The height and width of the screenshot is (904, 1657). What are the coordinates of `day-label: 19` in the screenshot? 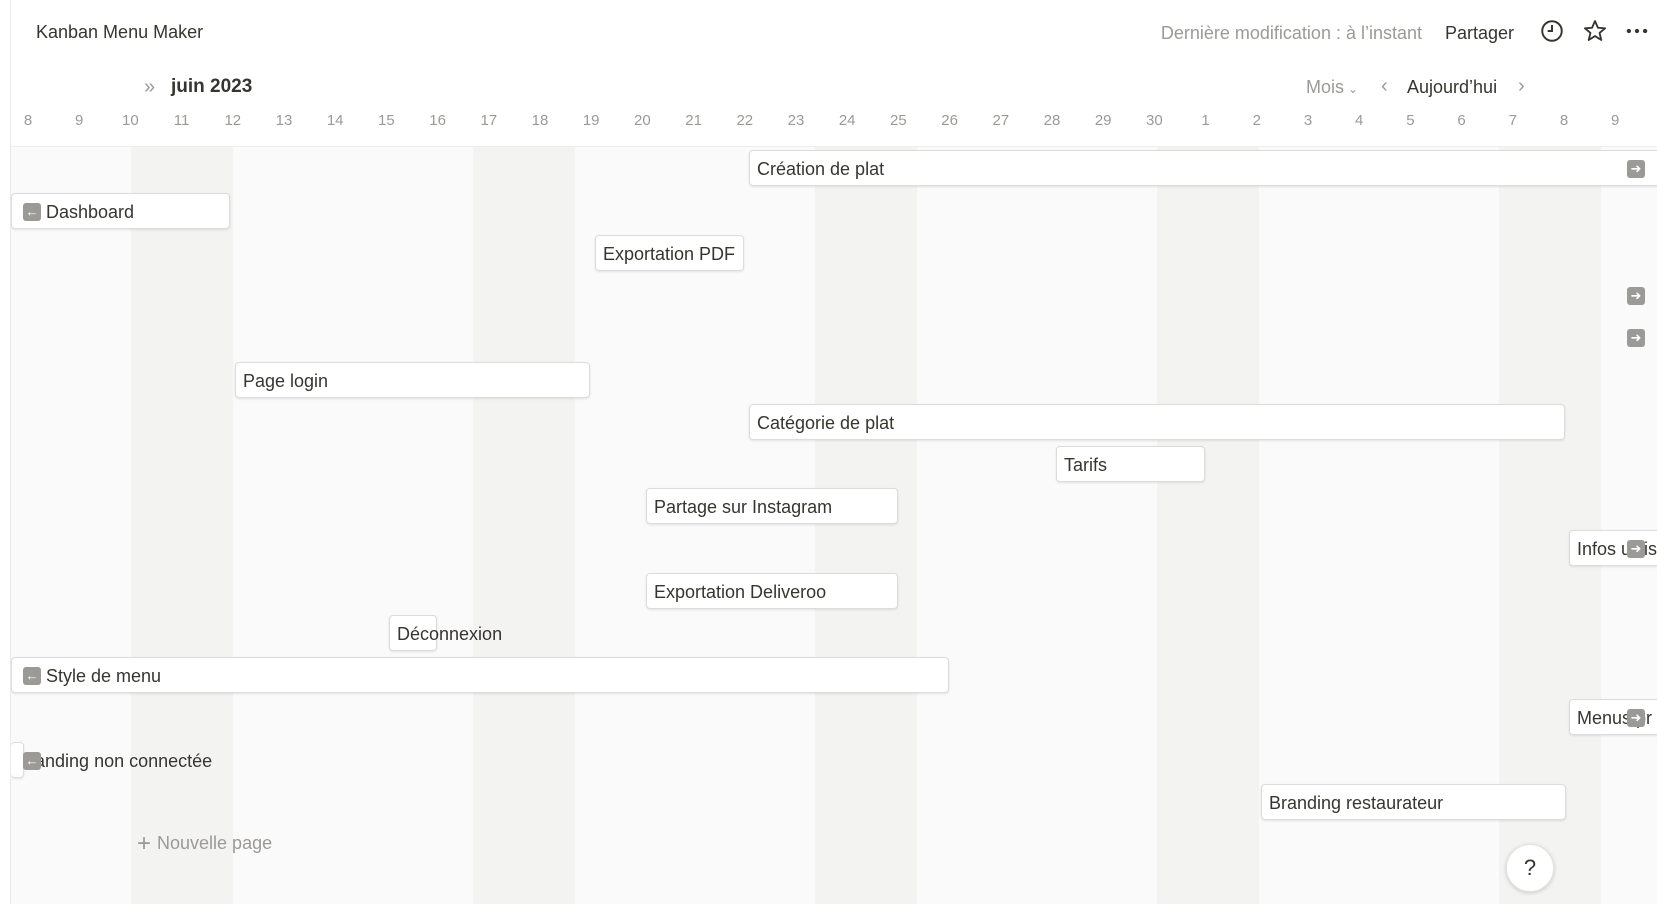 It's located at (591, 120).